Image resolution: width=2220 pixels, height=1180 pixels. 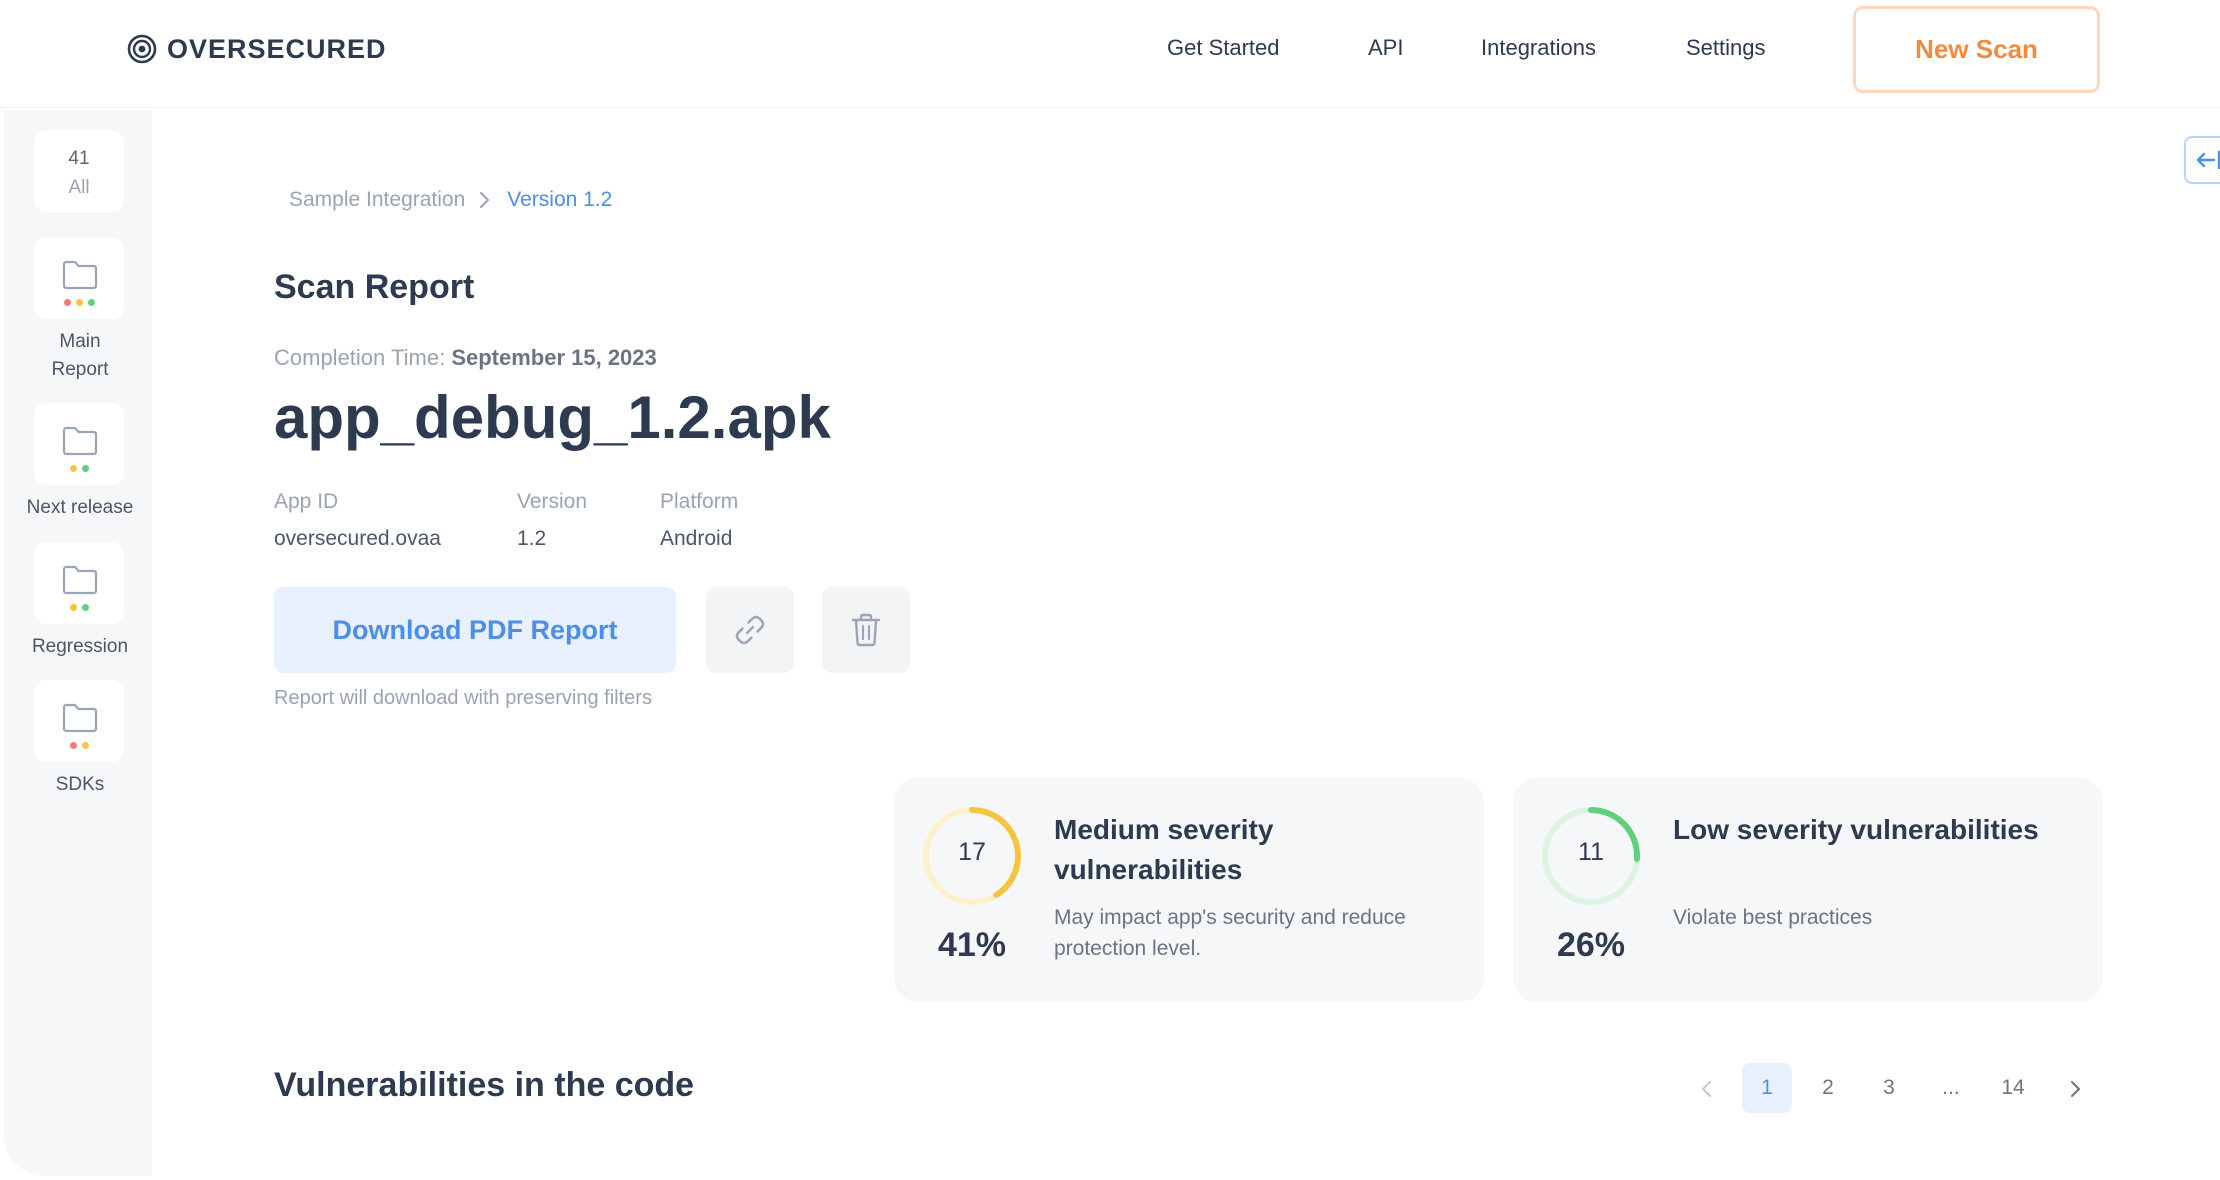 I want to click on page-title: Scan Report, so click(x=374, y=287).